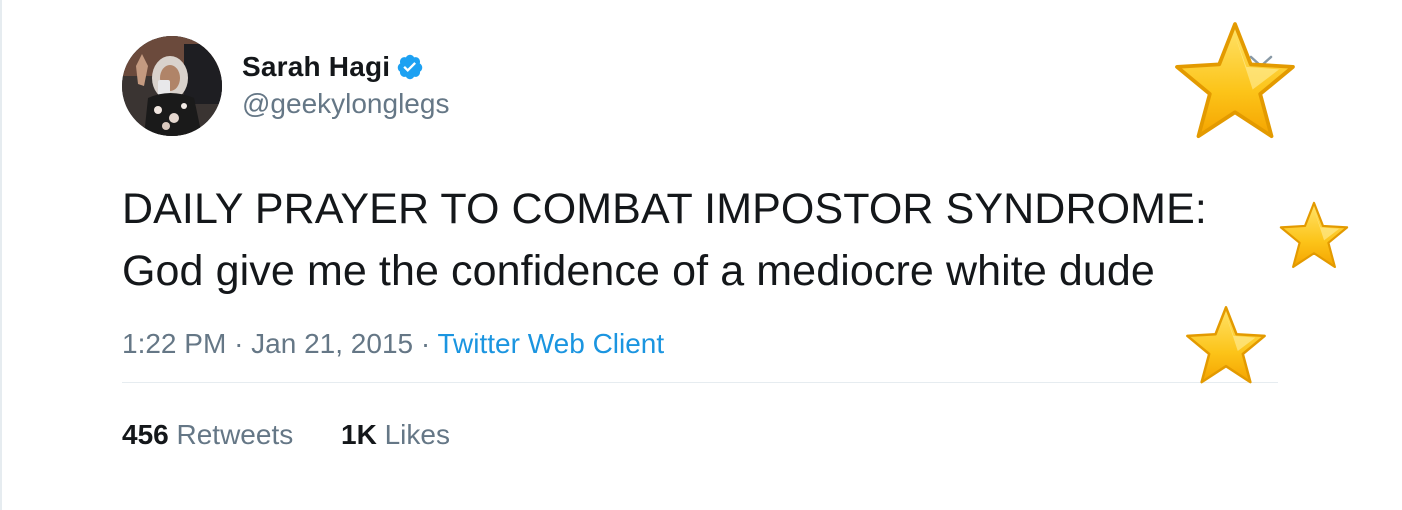 Image resolution: width=1402 pixels, height=510 pixels. I want to click on likes-stat: 1K Likes, so click(395, 435).